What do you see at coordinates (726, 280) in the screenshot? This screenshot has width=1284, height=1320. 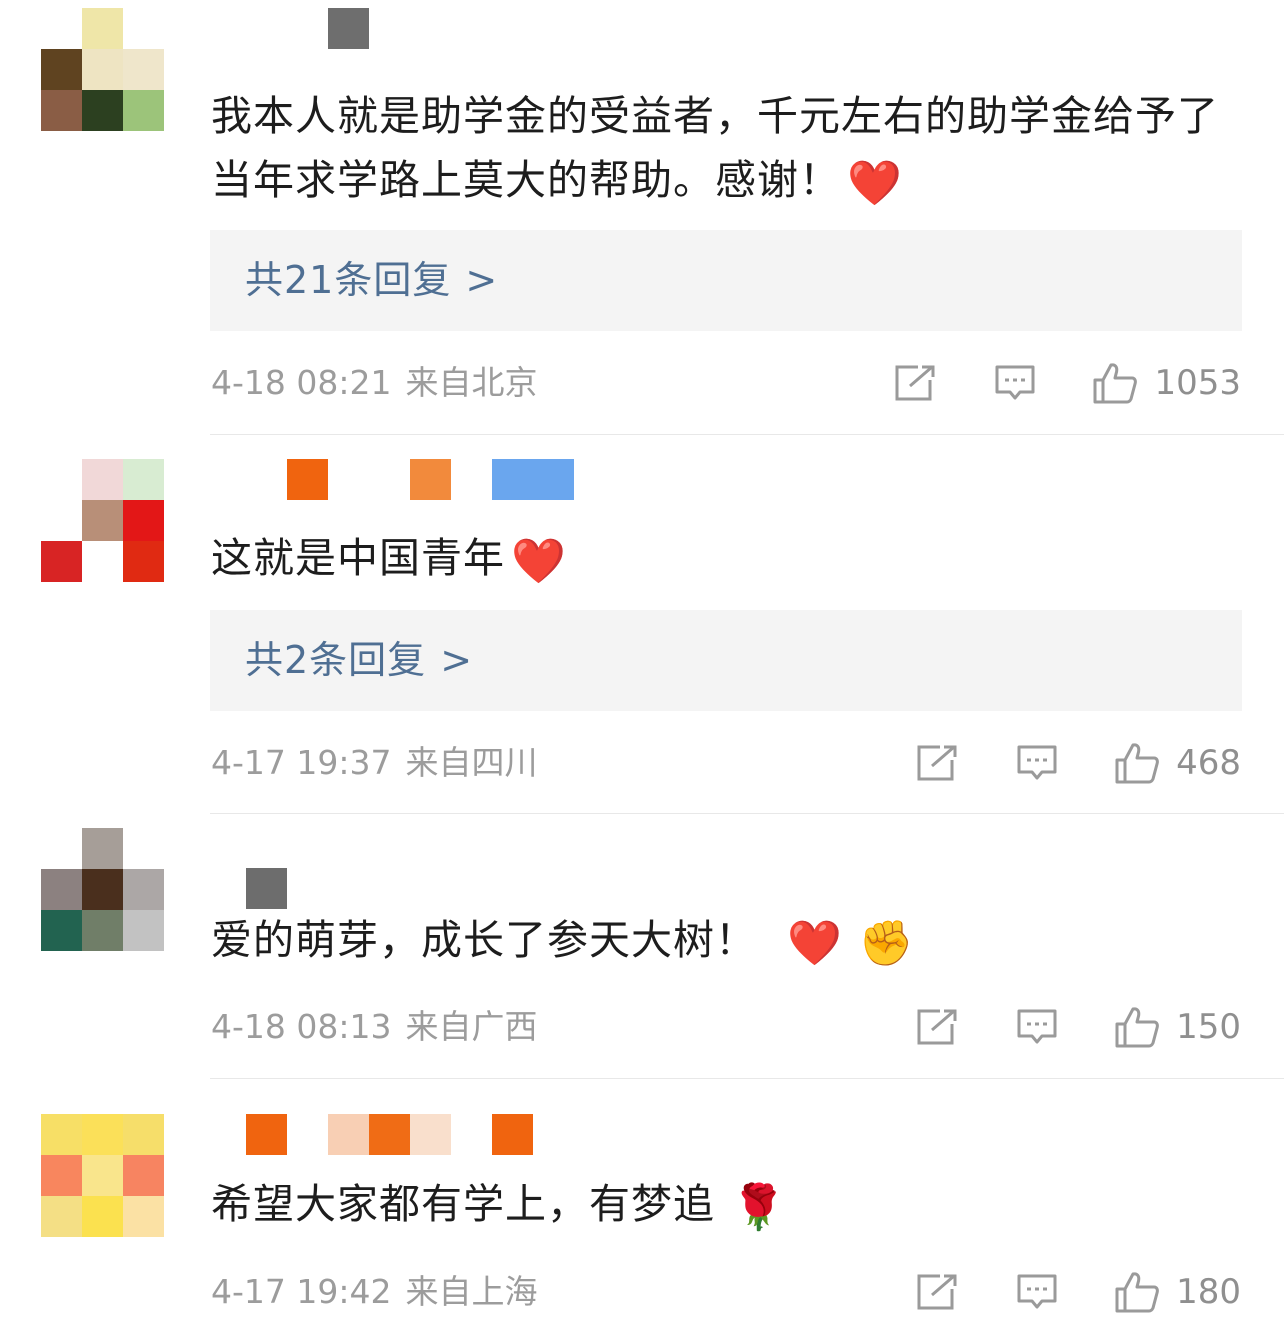 I see `view-replies-button: 共21条回复 >` at bounding box center [726, 280].